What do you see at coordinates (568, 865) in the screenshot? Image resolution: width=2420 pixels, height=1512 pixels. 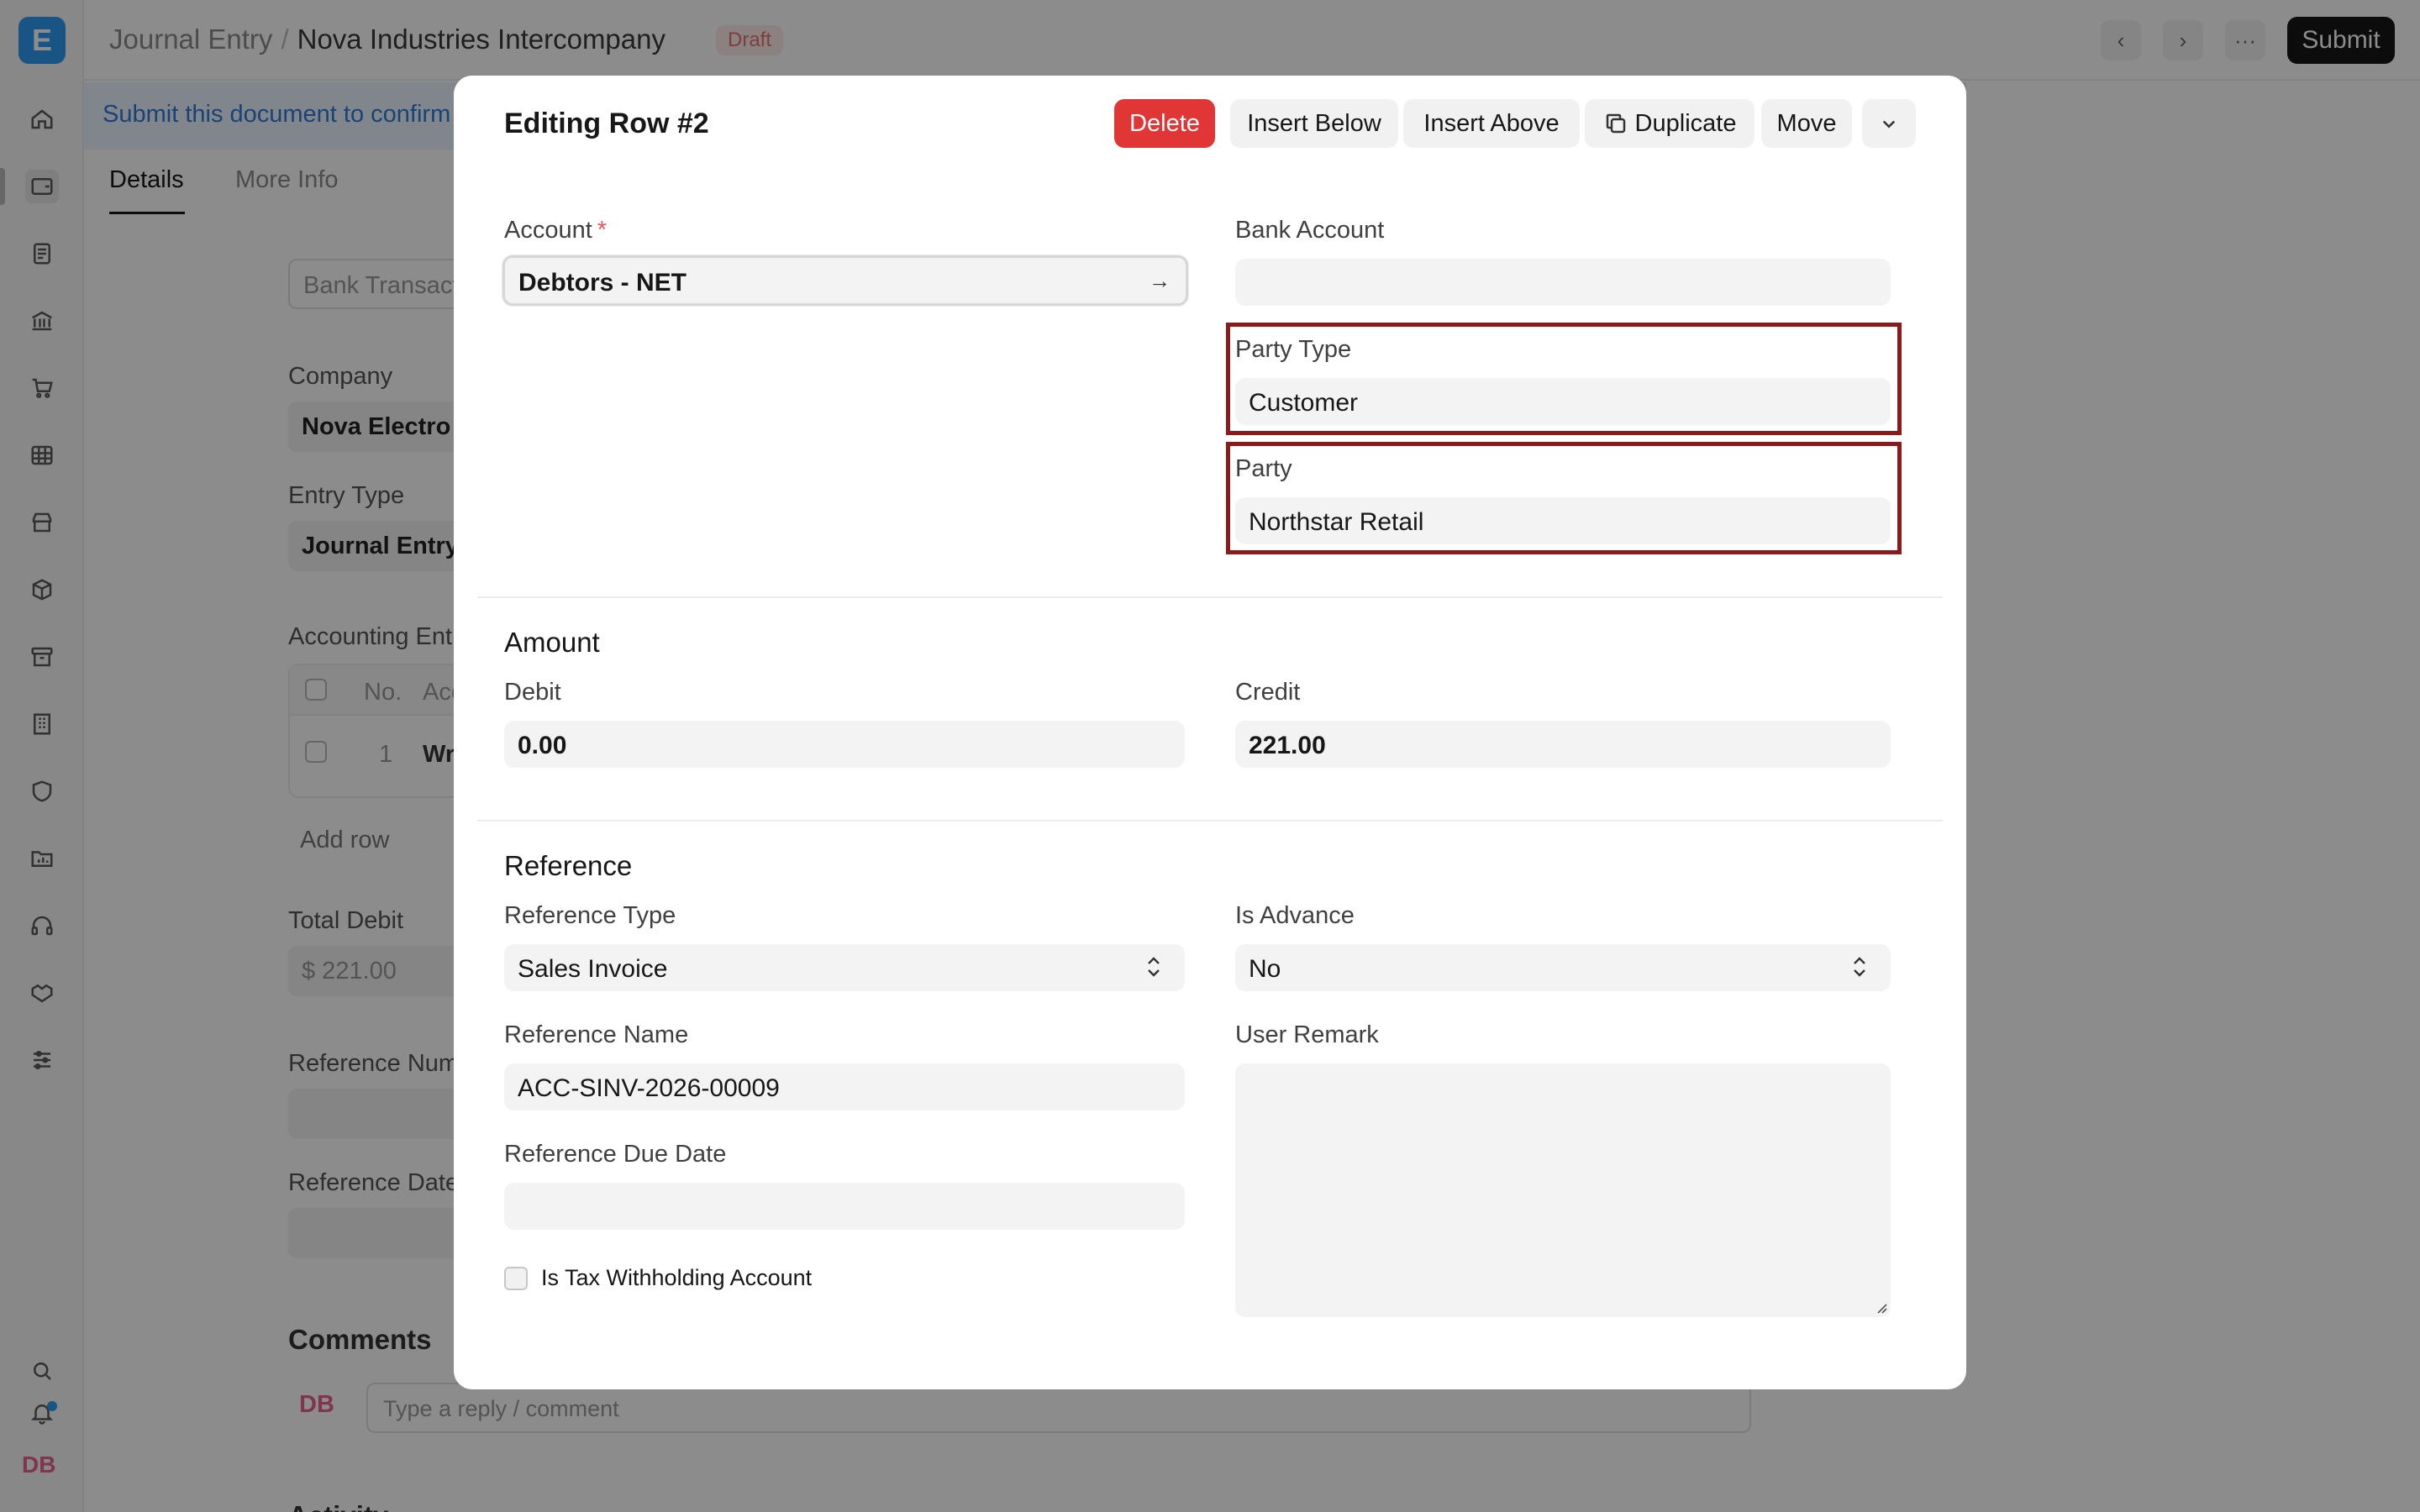 I see `reference-section-title: Reference` at bounding box center [568, 865].